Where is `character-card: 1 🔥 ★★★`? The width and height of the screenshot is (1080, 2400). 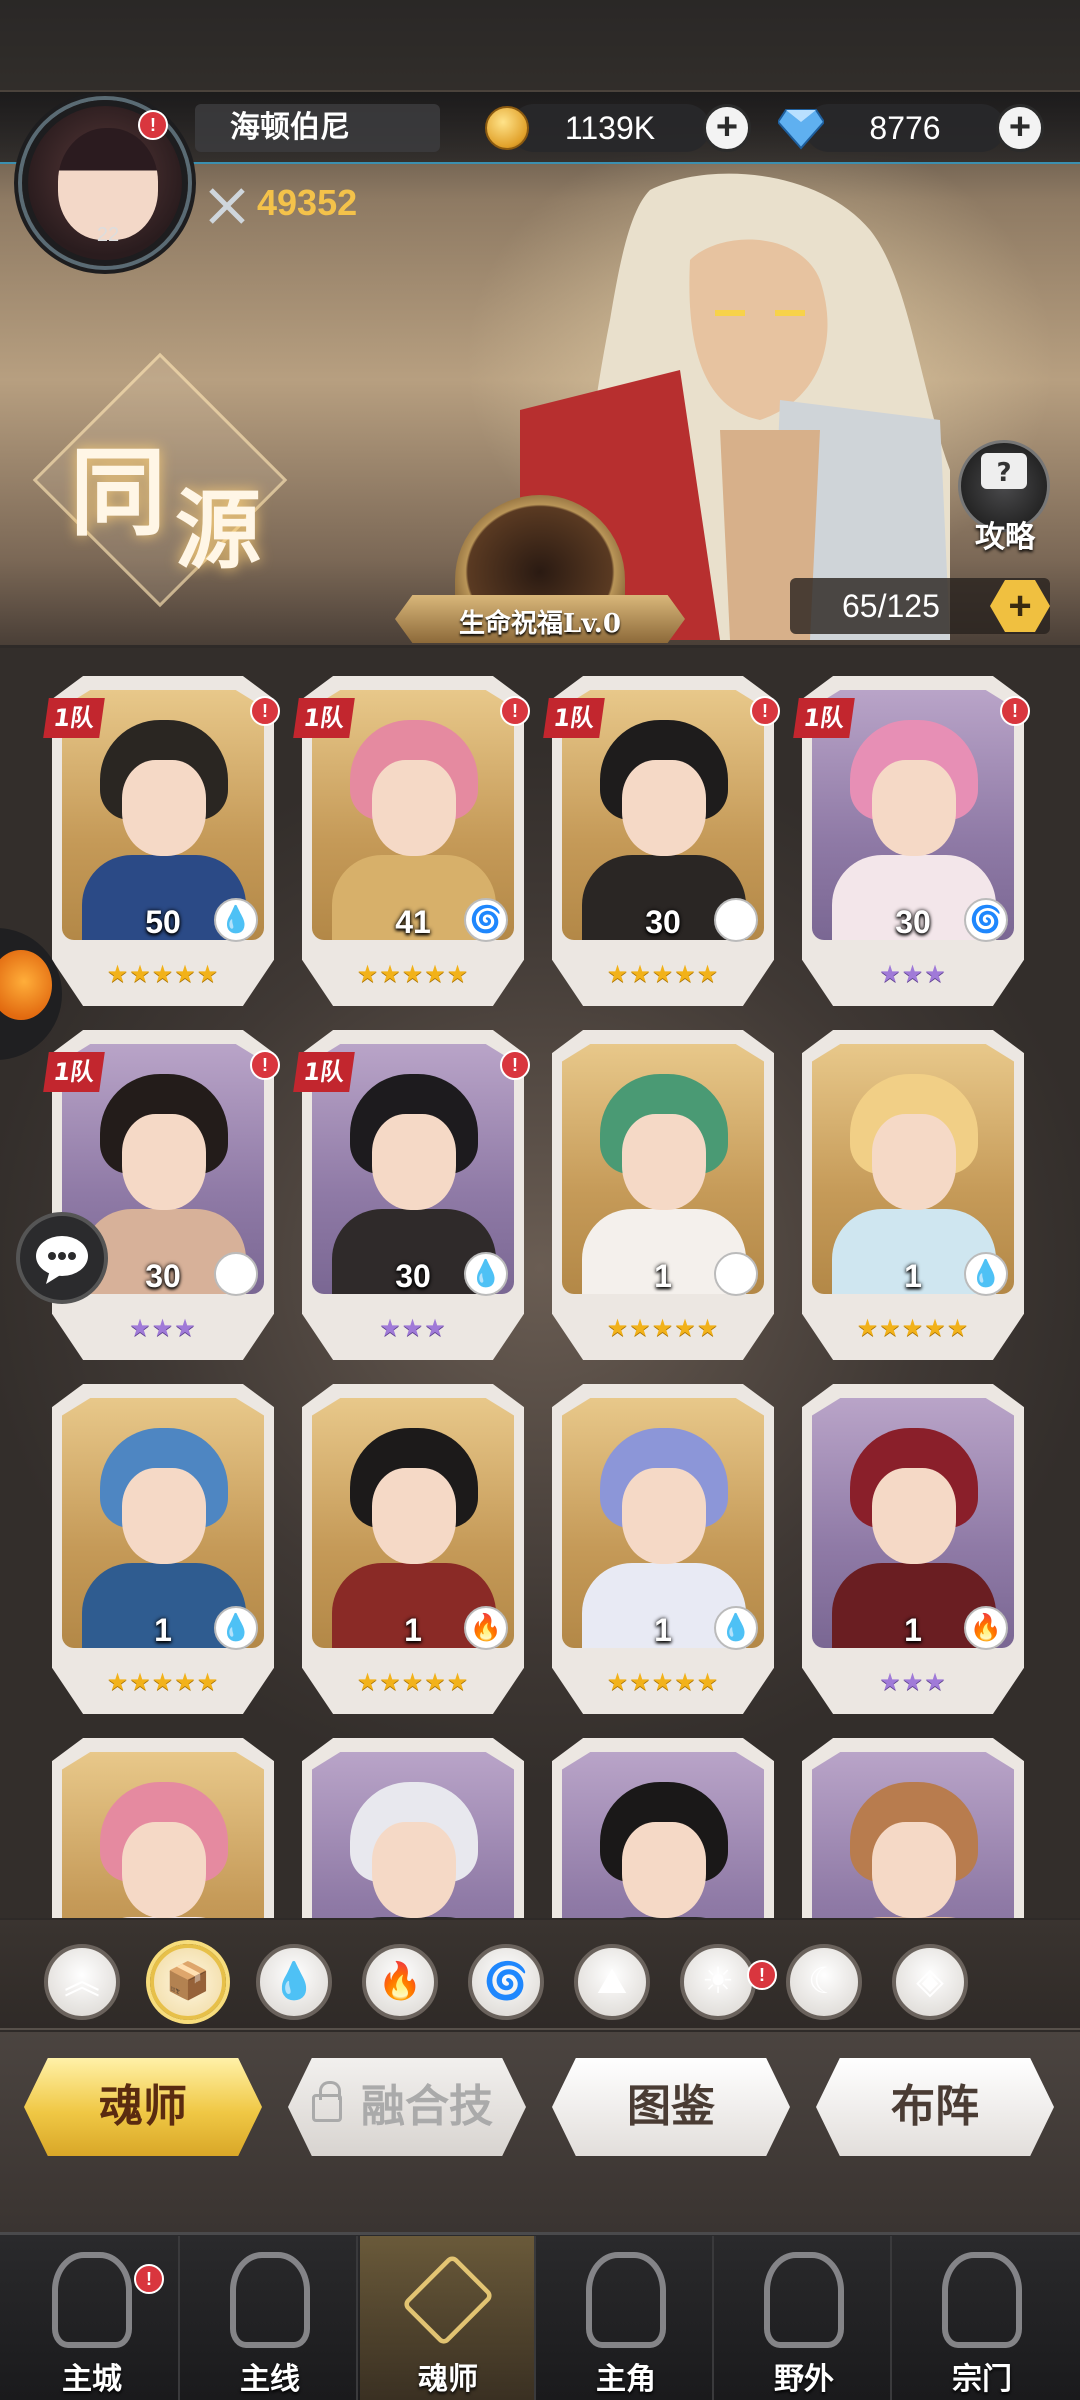 character-card: 1 🔥 ★★★ is located at coordinates (913, 1549).